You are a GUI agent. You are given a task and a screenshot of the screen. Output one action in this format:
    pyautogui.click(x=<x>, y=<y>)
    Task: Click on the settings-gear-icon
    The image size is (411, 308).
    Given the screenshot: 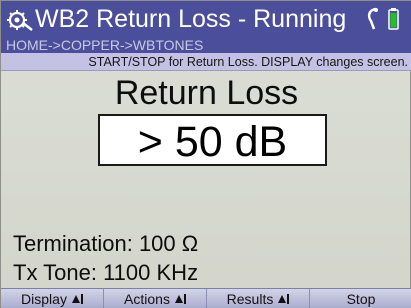 What is the action you would take?
    pyautogui.click(x=20, y=20)
    